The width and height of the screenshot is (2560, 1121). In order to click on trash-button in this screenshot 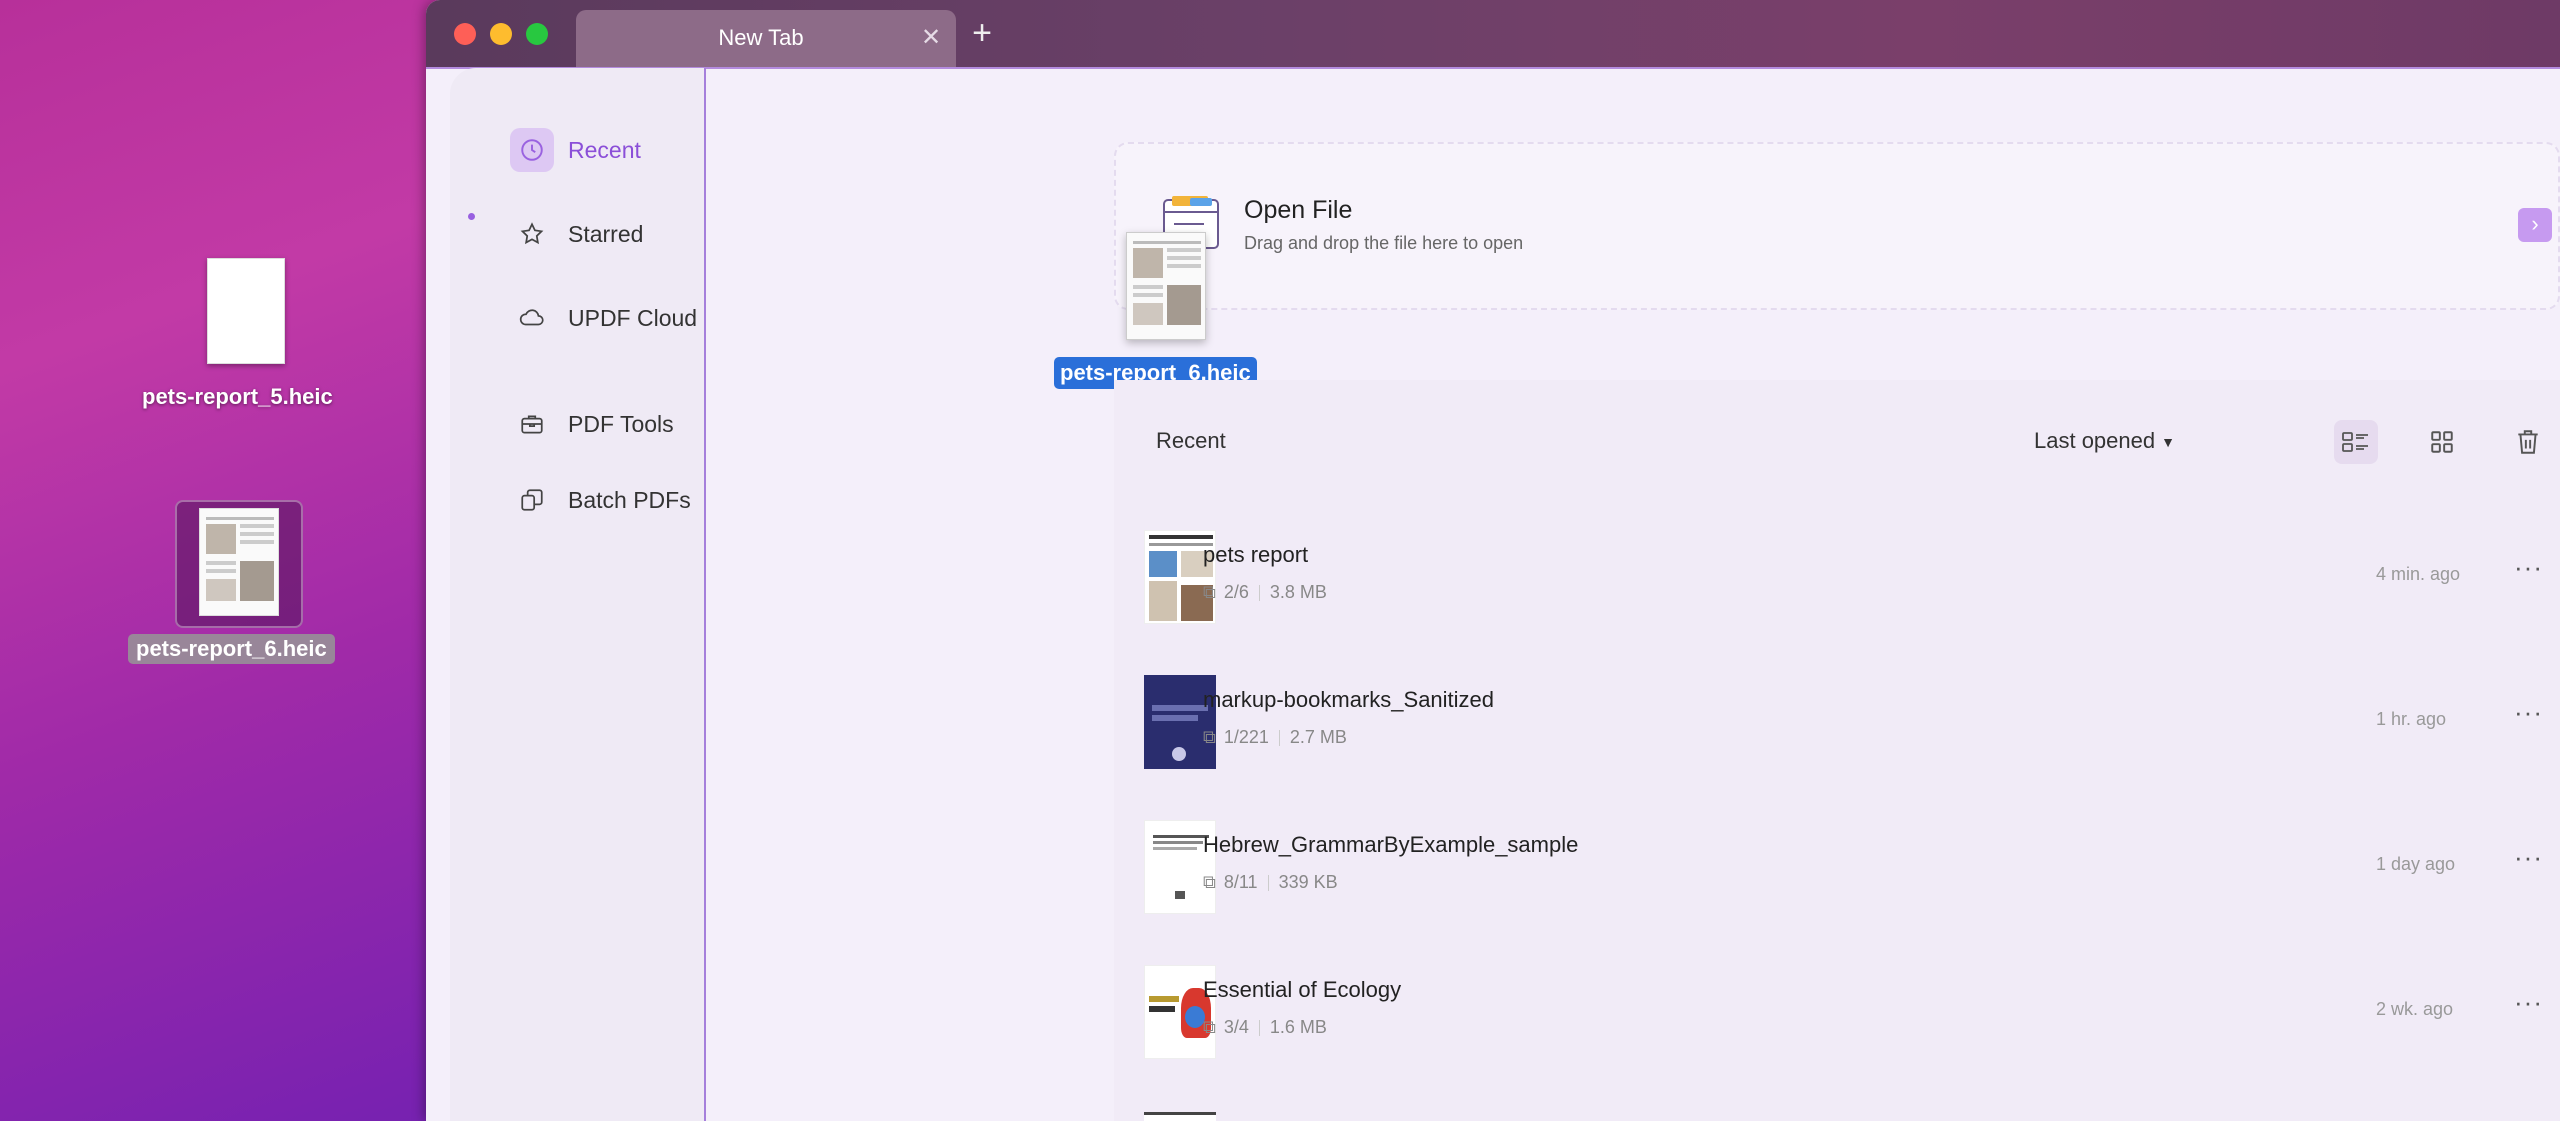, I will do `click(2528, 442)`.